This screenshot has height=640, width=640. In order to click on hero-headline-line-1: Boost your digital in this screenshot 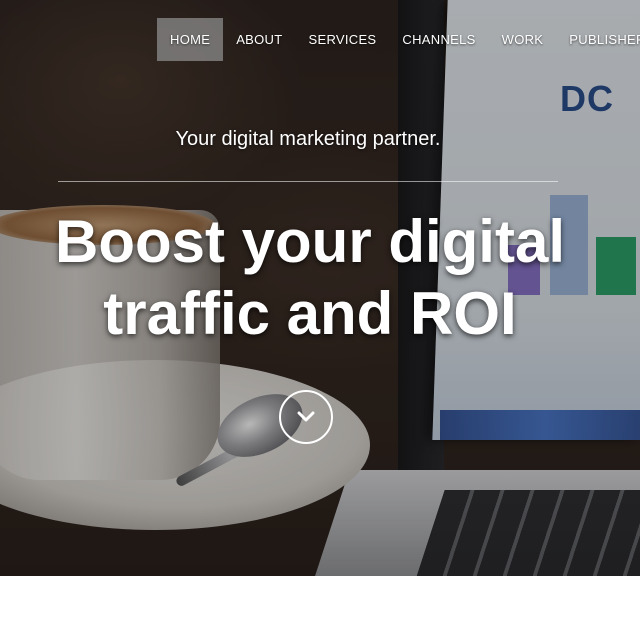, I will do `click(310, 241)`.